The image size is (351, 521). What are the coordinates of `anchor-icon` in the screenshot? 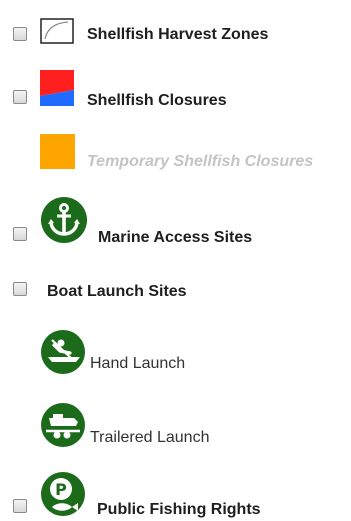 It's located at (64, 220).